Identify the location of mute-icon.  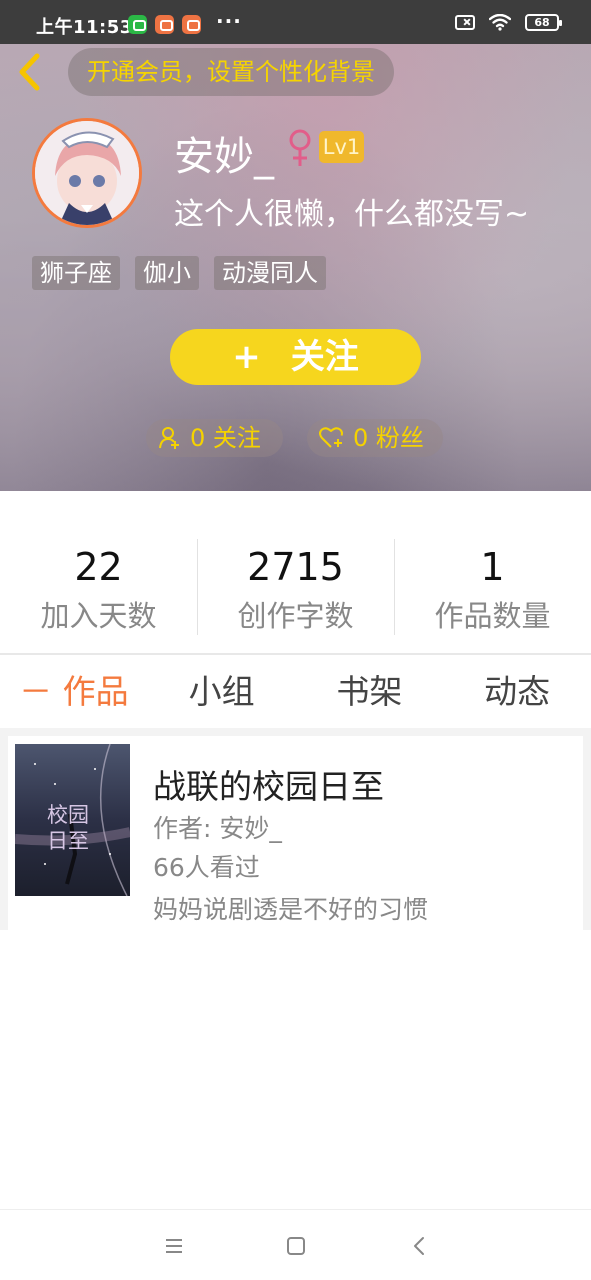
(465, 22).